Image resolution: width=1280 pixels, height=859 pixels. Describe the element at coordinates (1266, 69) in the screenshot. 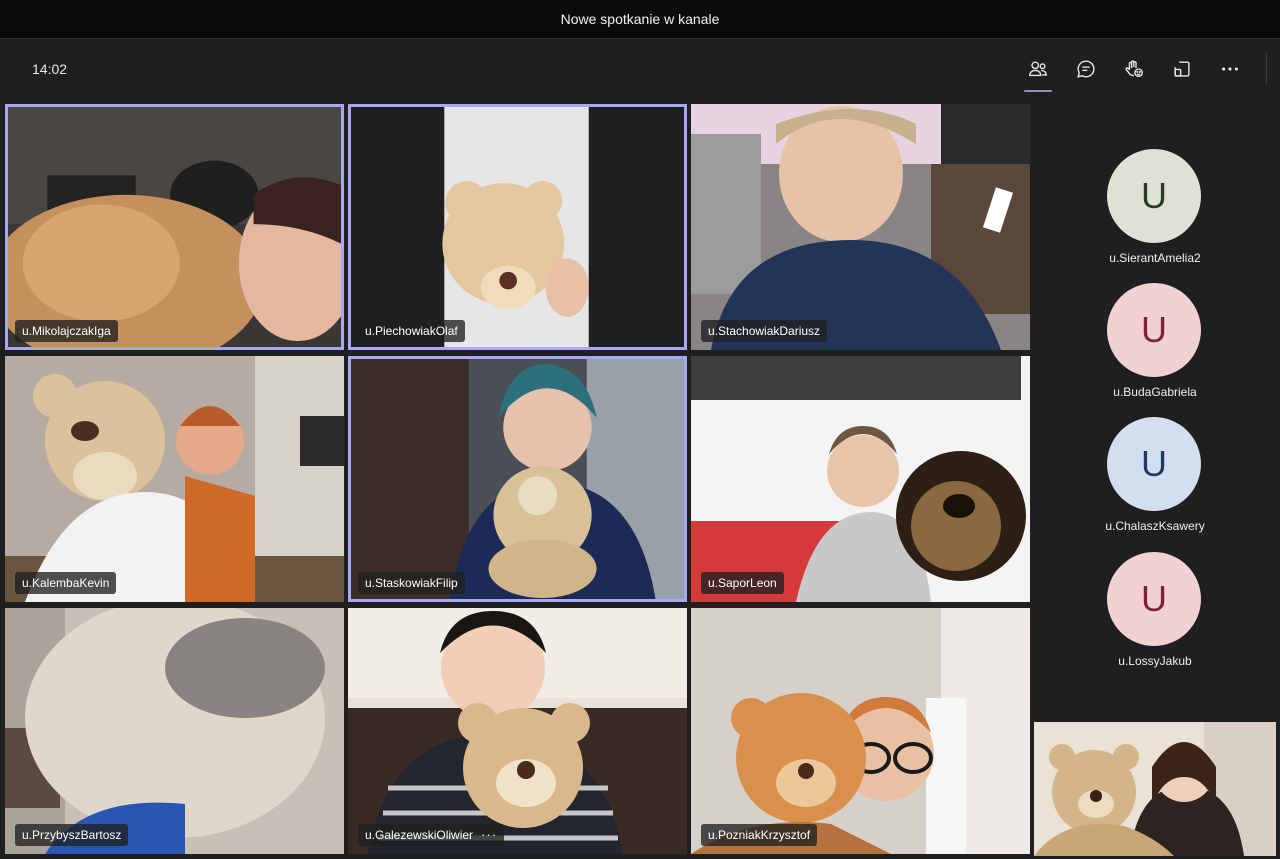

I see `toolbar-divider` at that location.